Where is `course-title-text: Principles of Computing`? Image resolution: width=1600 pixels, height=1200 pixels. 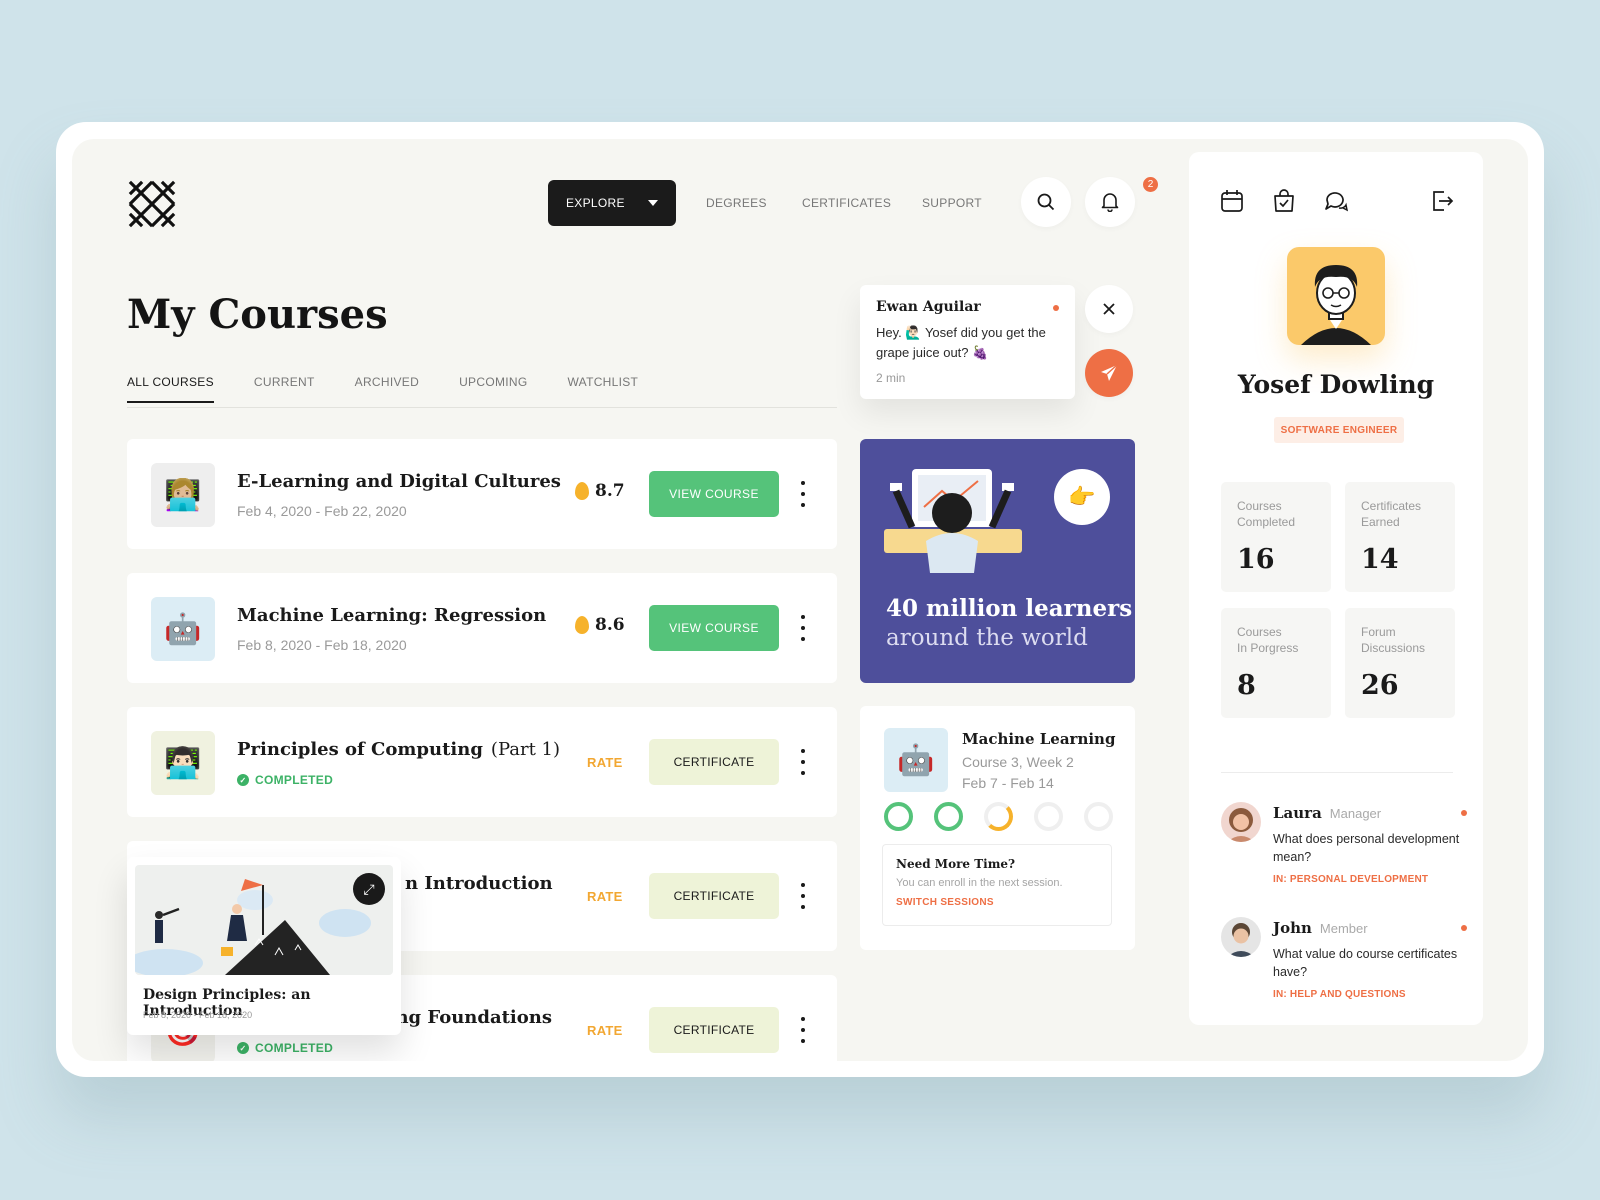
course-title-text: Principles of Computing is located at coordinates (360, 749).